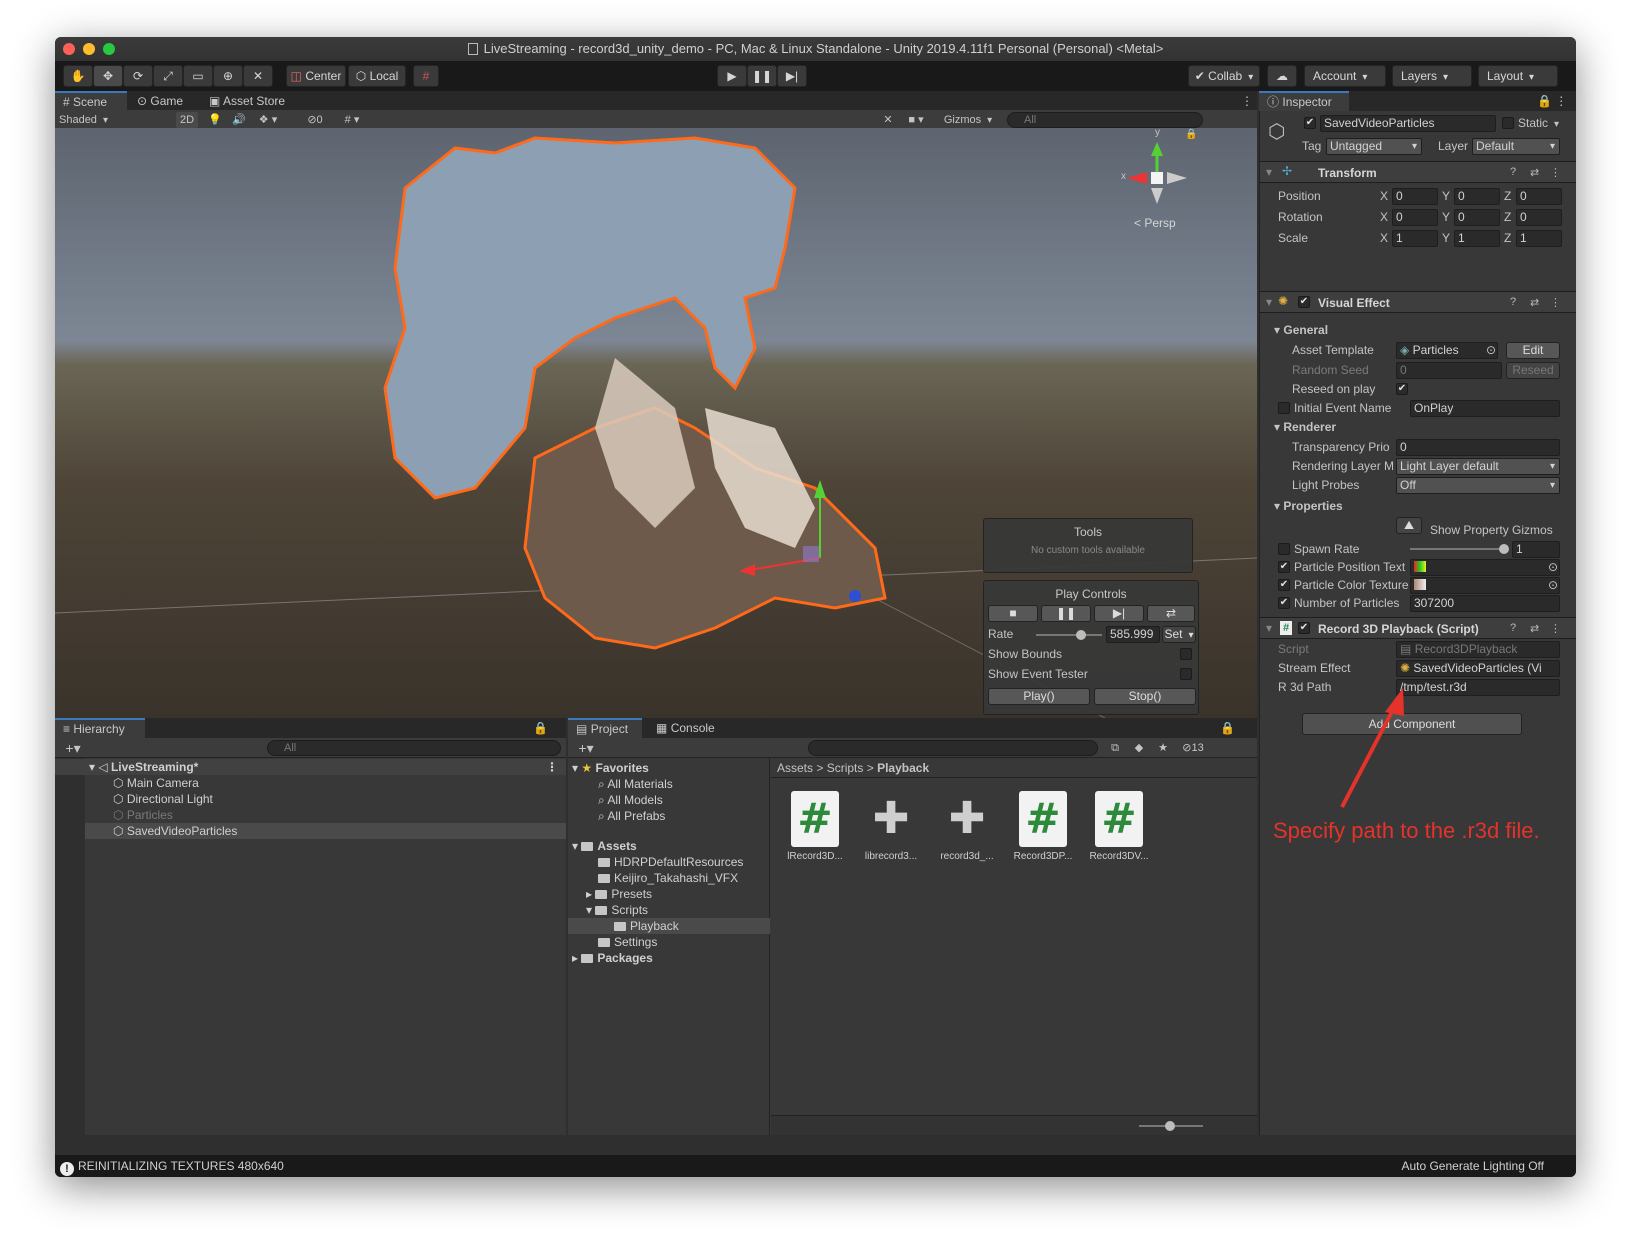  I want to click on zoom-window-button, so click(109, 49).